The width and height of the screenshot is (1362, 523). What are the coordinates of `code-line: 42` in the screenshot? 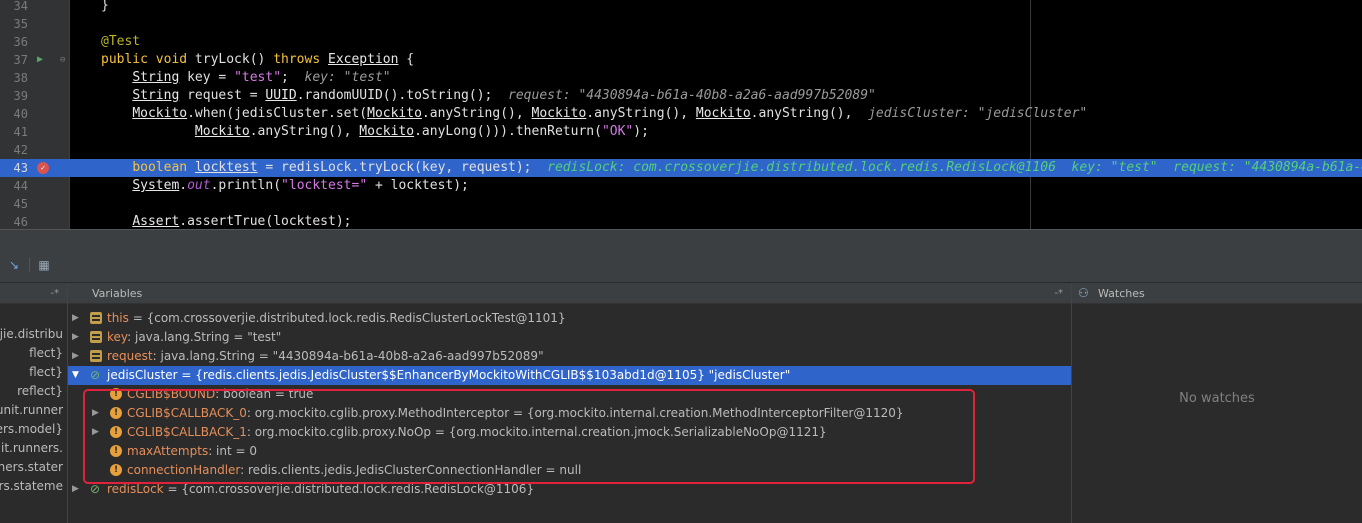 It's located at (681, 150).